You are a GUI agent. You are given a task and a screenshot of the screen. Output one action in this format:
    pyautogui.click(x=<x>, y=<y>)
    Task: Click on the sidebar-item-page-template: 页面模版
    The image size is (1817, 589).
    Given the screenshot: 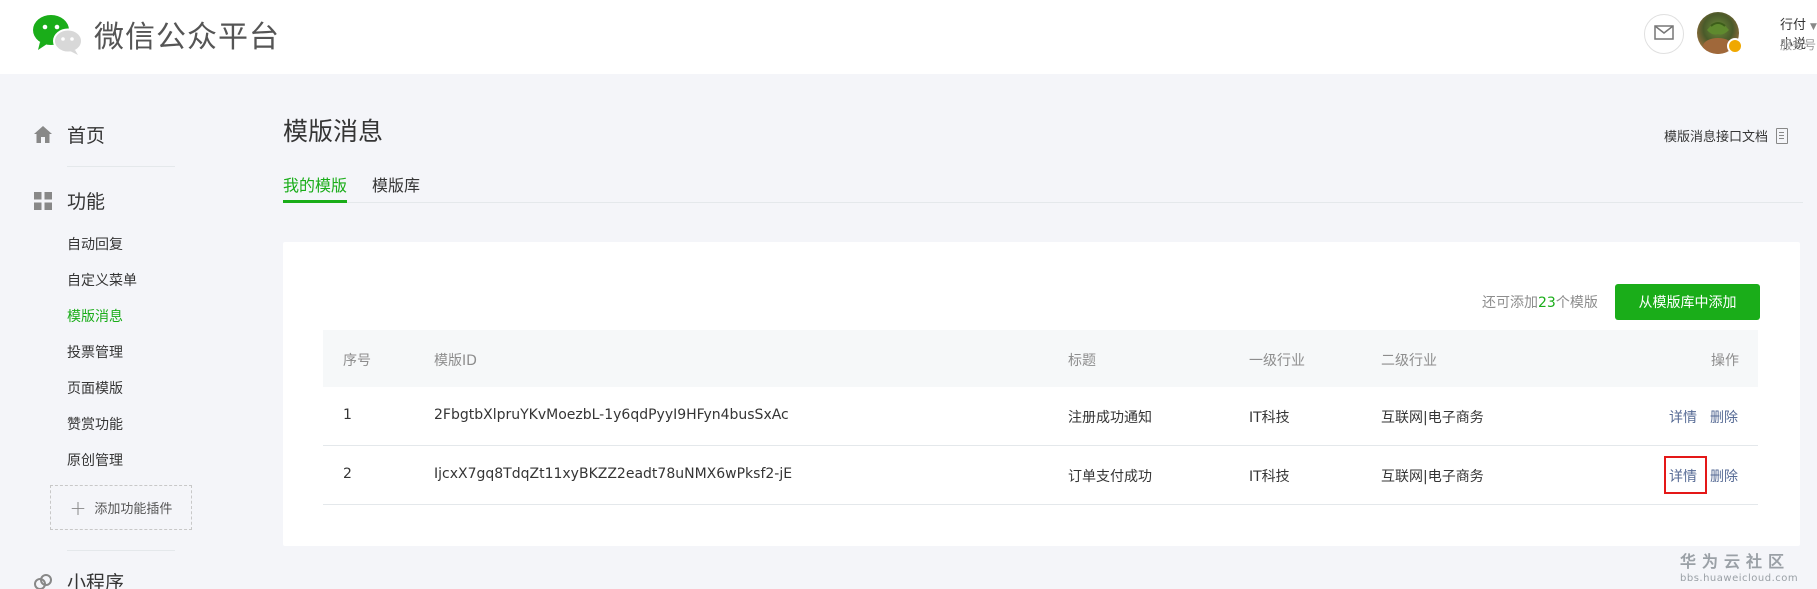 What is the action you would take?
    pyautogui.click(x=95, y=388)
    